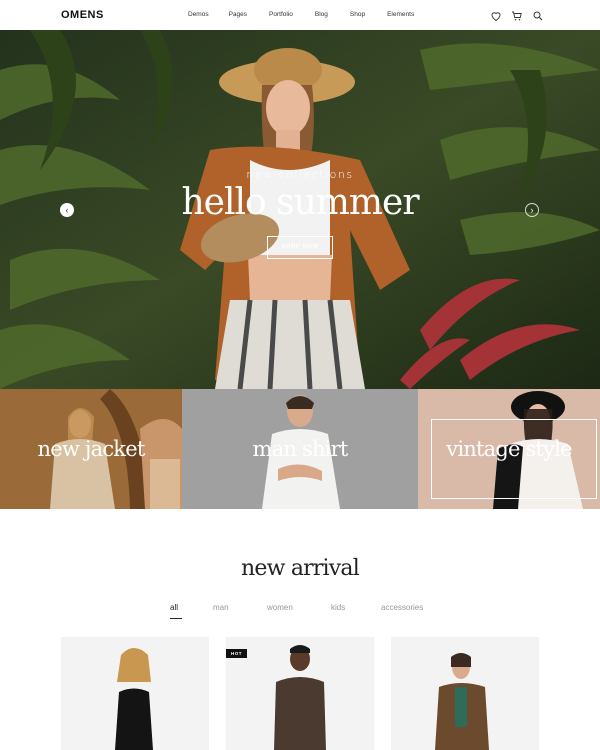 Image resolution: width=600 pixels, height=750 pixels. I want to click on search-icon, so click(538, 15).